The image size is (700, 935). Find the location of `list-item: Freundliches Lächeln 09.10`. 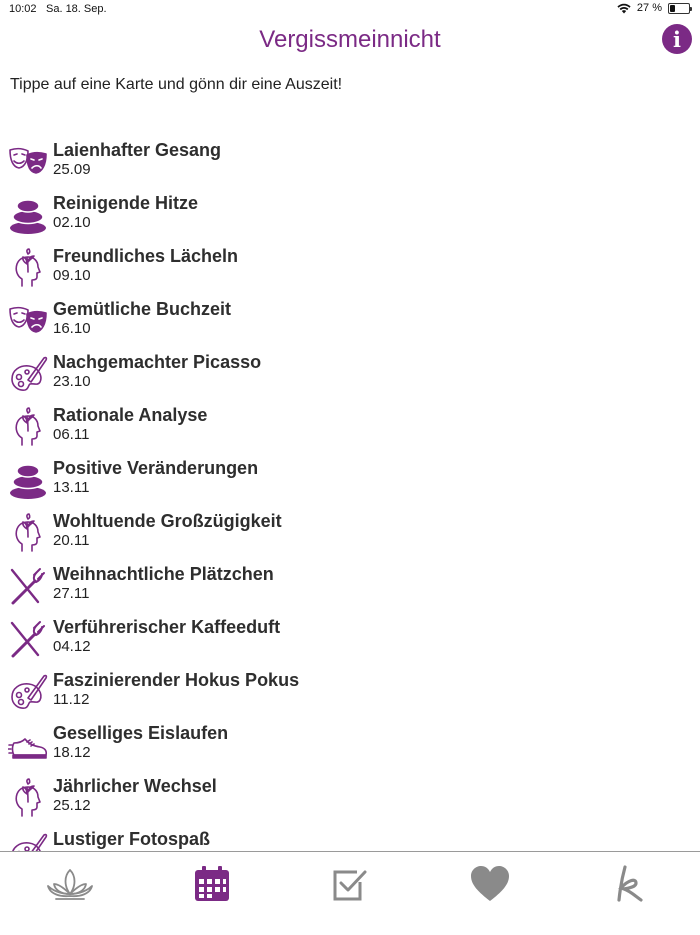

list-item: Freundliches Lächeln 09.10 is located at coordinates (350, 268).